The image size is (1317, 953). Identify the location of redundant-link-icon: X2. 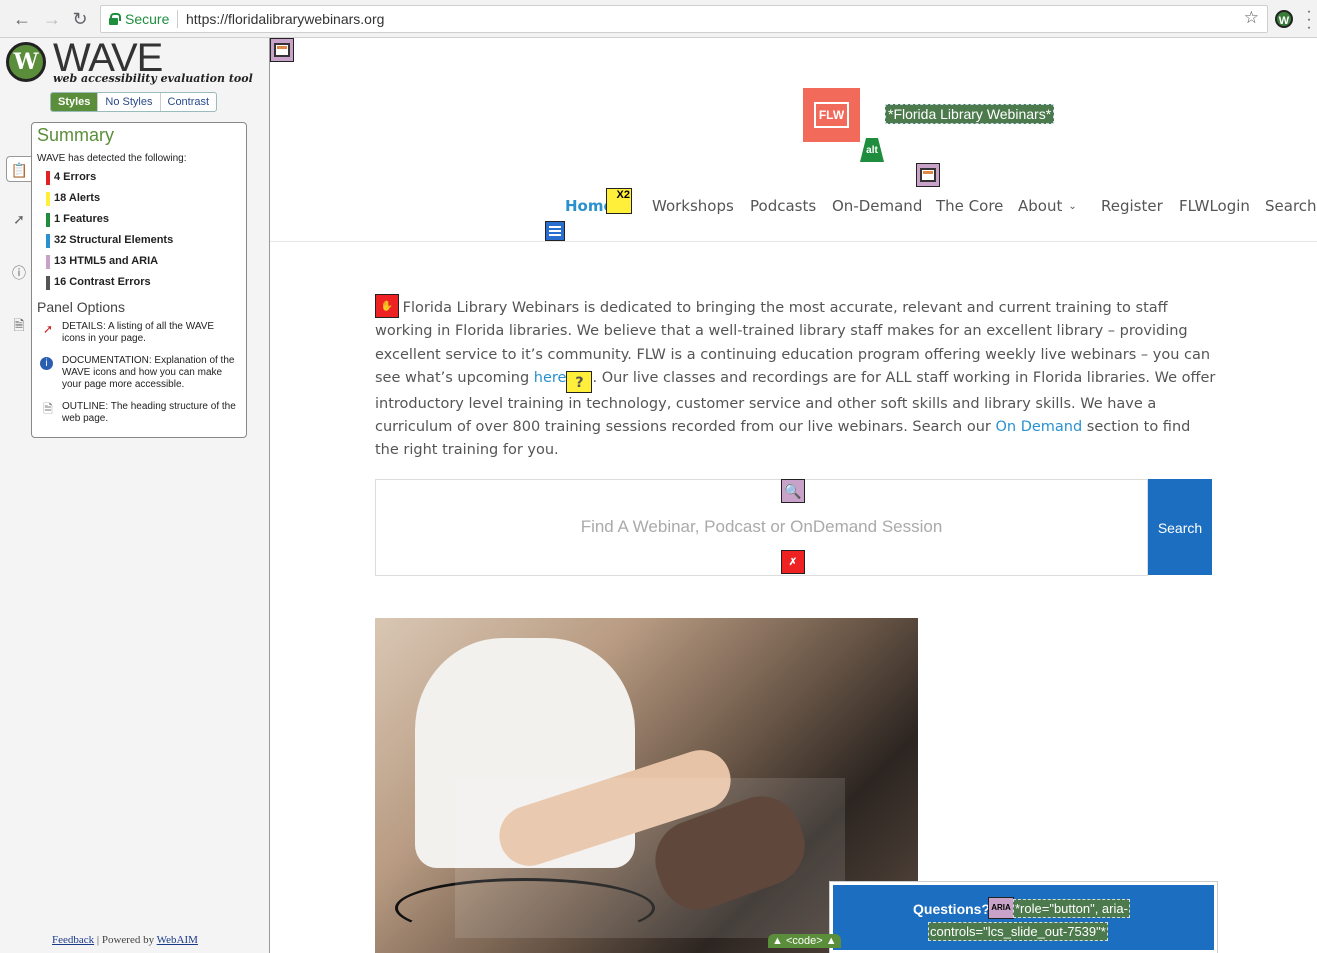
(619, 201).